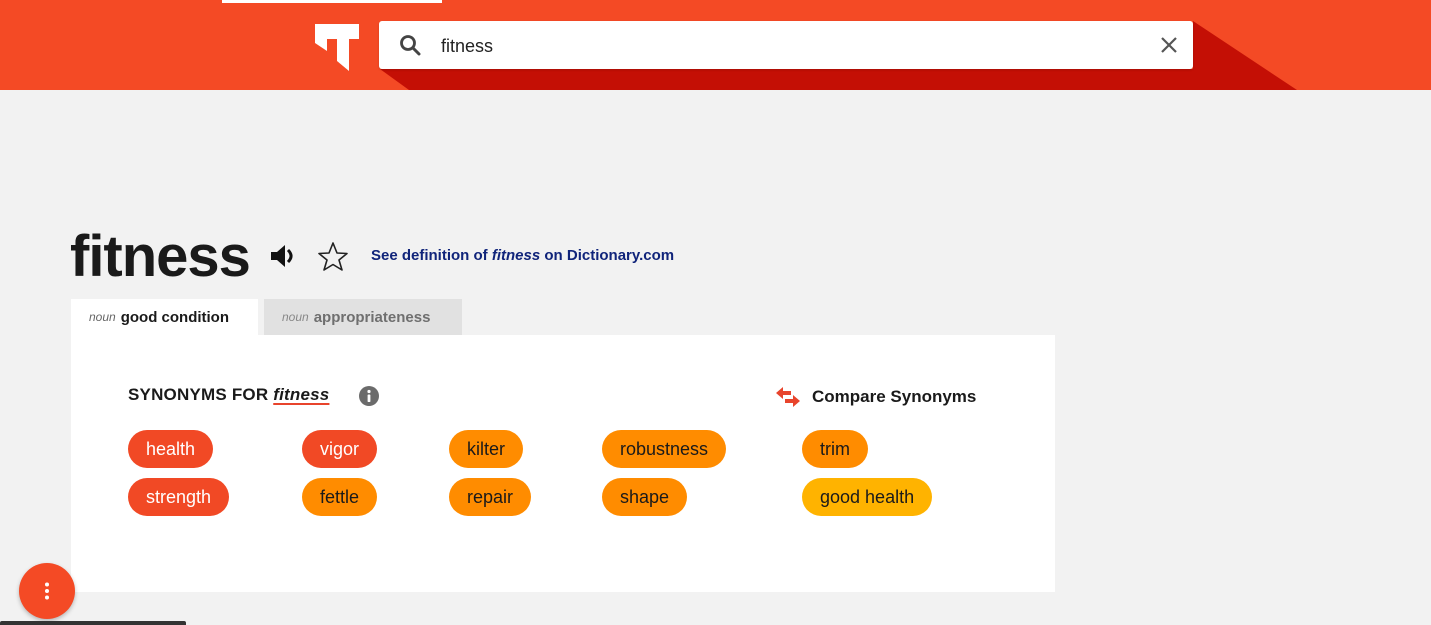  Describe the element at coordinates (431, 255) in the screenshot. I see `definition-link-prefix: See definition of` at that location.